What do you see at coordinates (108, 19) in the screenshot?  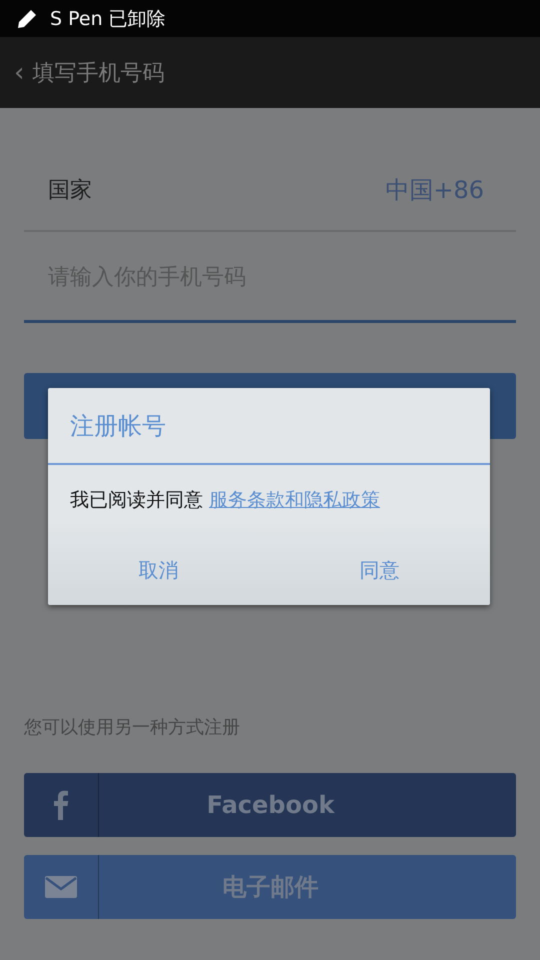 I see `status-text: S Pen 已卸除` at bounding box center [108, 19].